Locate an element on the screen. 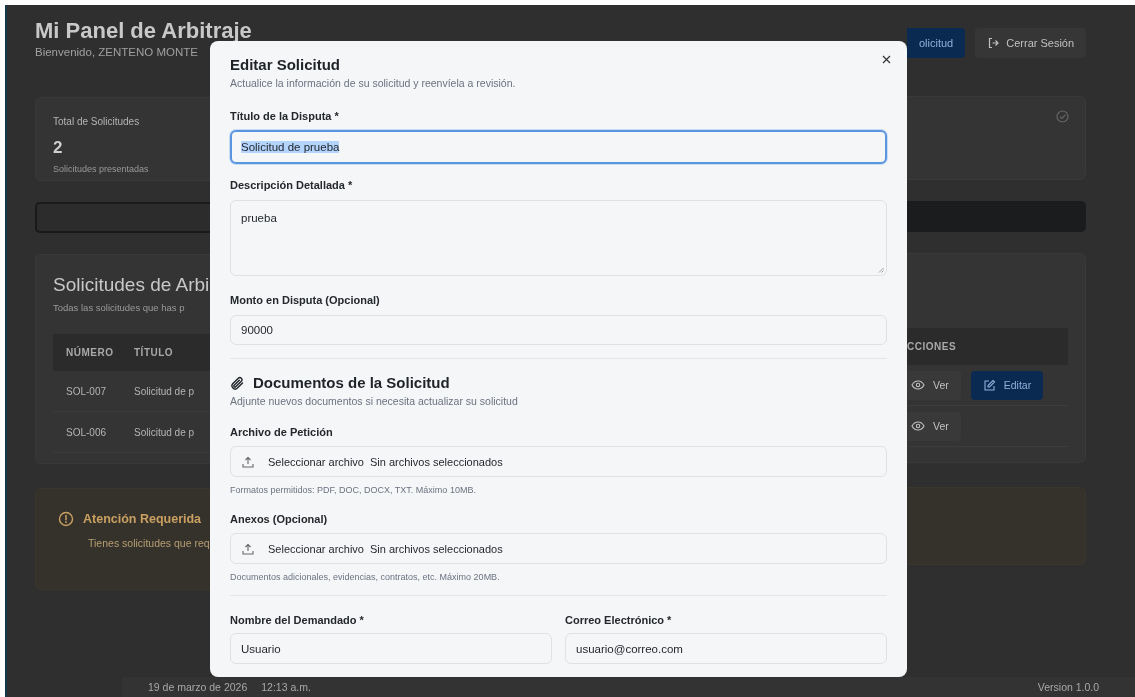  dialog-title: Editar Solicitud is located at coordinates (285, 65).